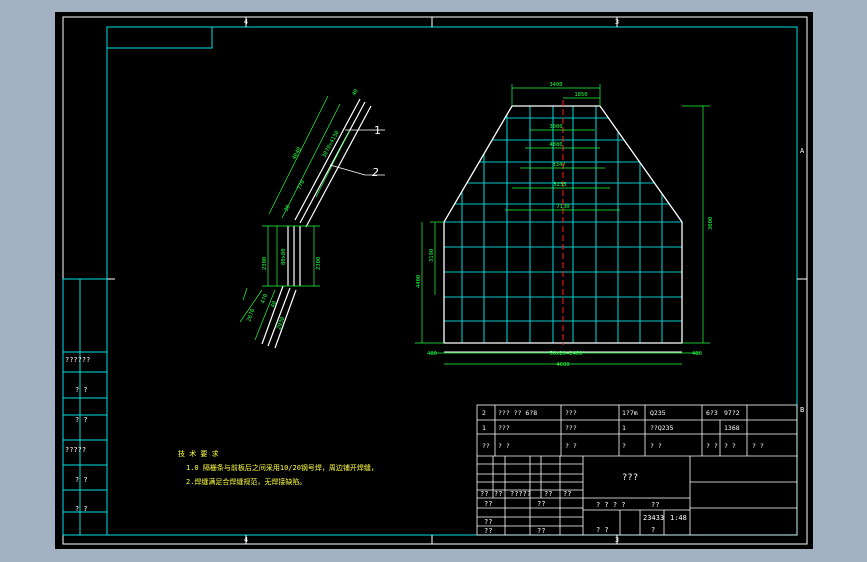  I want to click on bom-cell: ?, so click(624, 446).